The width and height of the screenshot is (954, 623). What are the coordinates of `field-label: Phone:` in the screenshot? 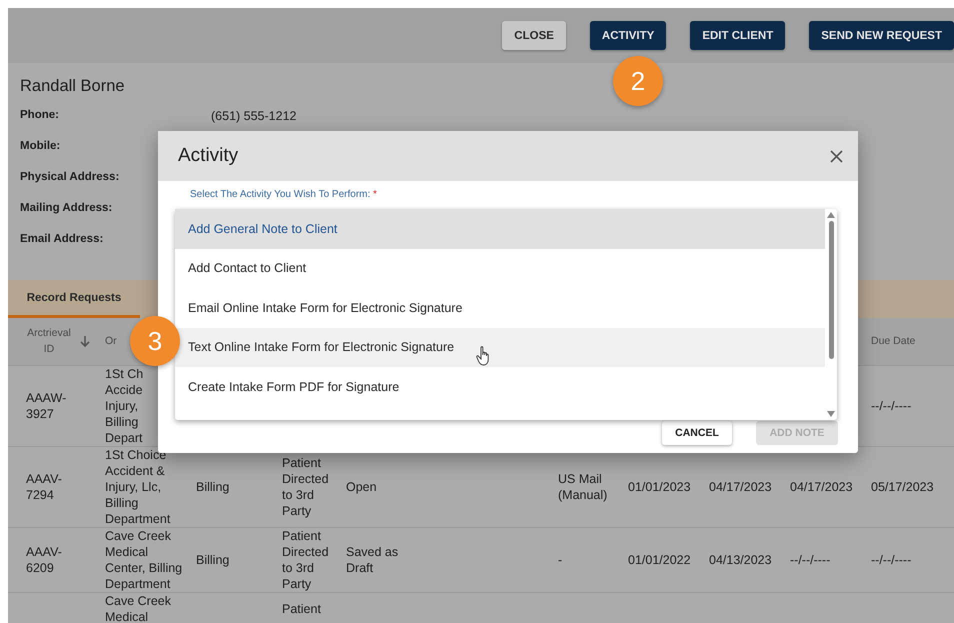 It's located at (39, 115).